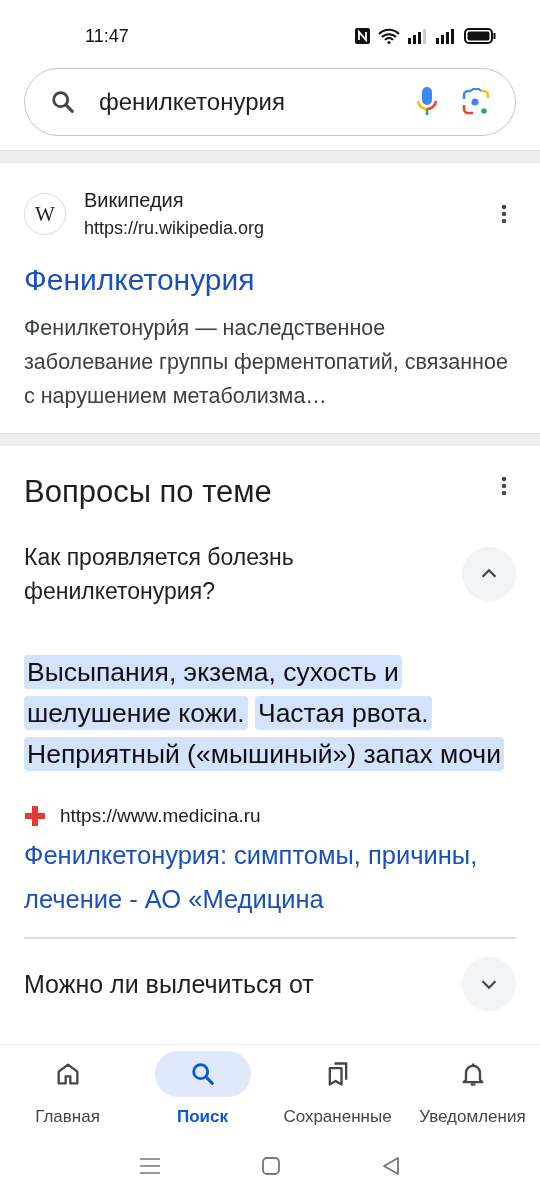 Image resolution: width=540 pixels, height=1200 pixels. Describe the element at coordinates (148, 492) in the screenshot. I see `section-heading: Вопросы по теме` at that location.